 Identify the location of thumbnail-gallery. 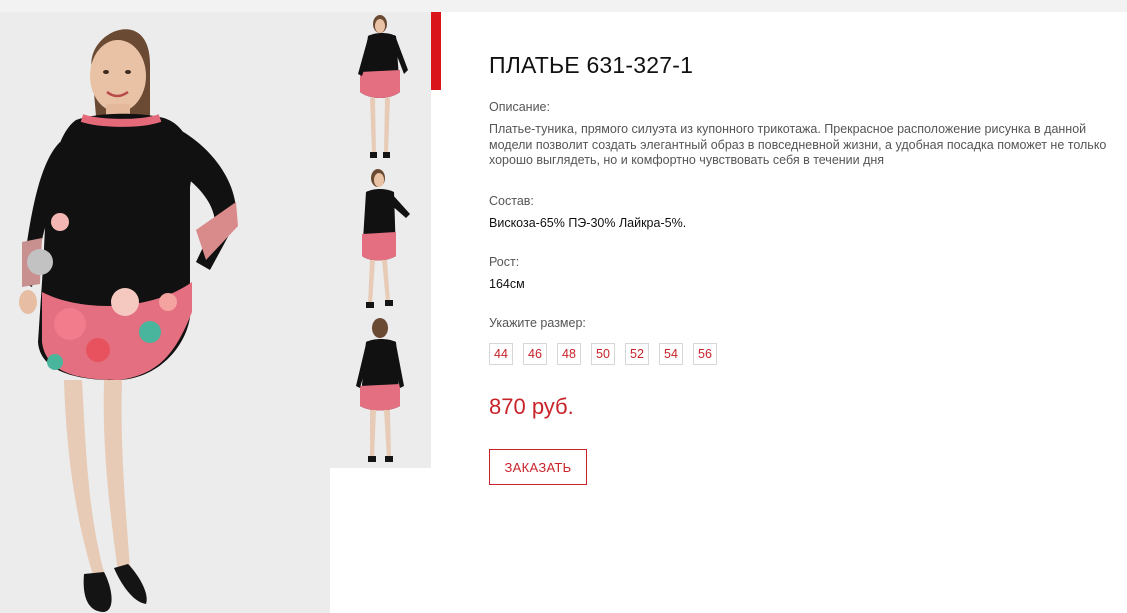
(380, 240).